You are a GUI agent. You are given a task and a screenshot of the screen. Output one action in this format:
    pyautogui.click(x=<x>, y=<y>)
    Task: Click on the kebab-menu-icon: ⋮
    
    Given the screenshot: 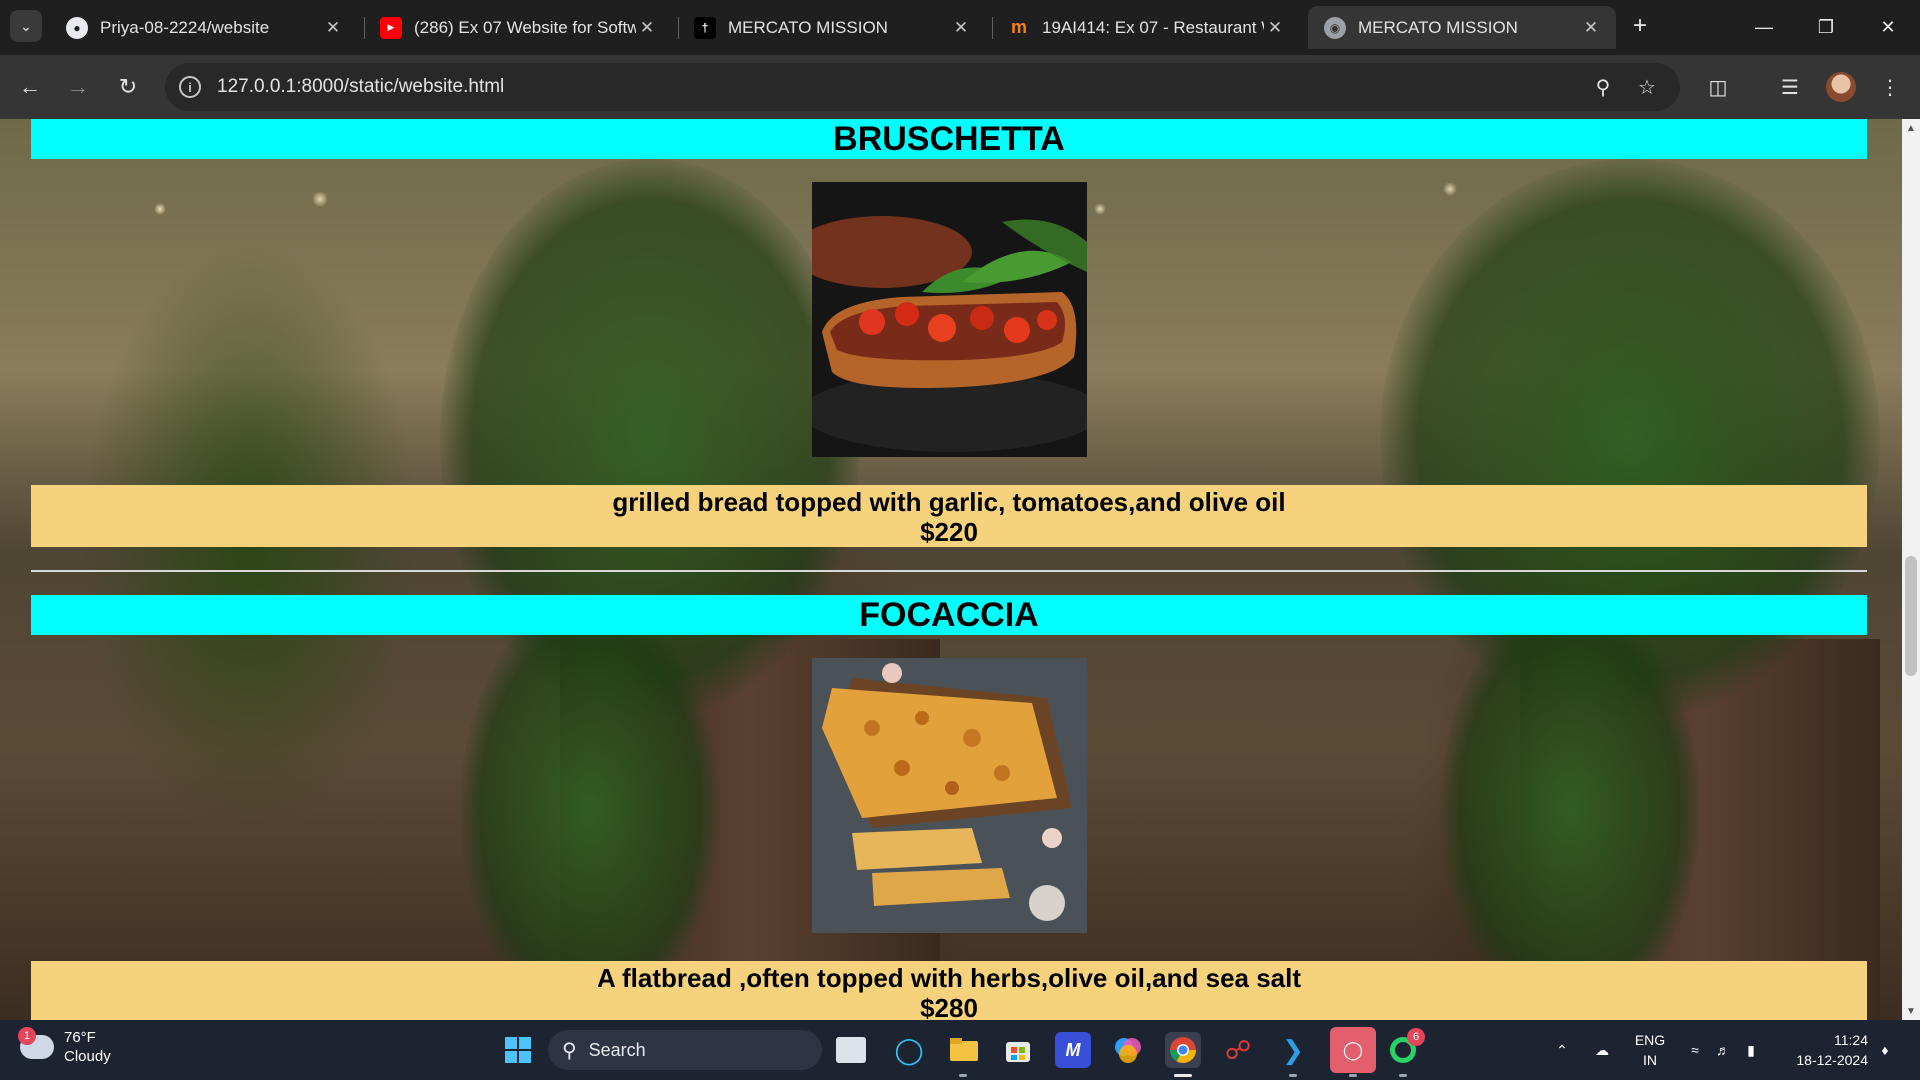 What is the action you would take?
    pyautogui.click(x=1890, y=87)
    